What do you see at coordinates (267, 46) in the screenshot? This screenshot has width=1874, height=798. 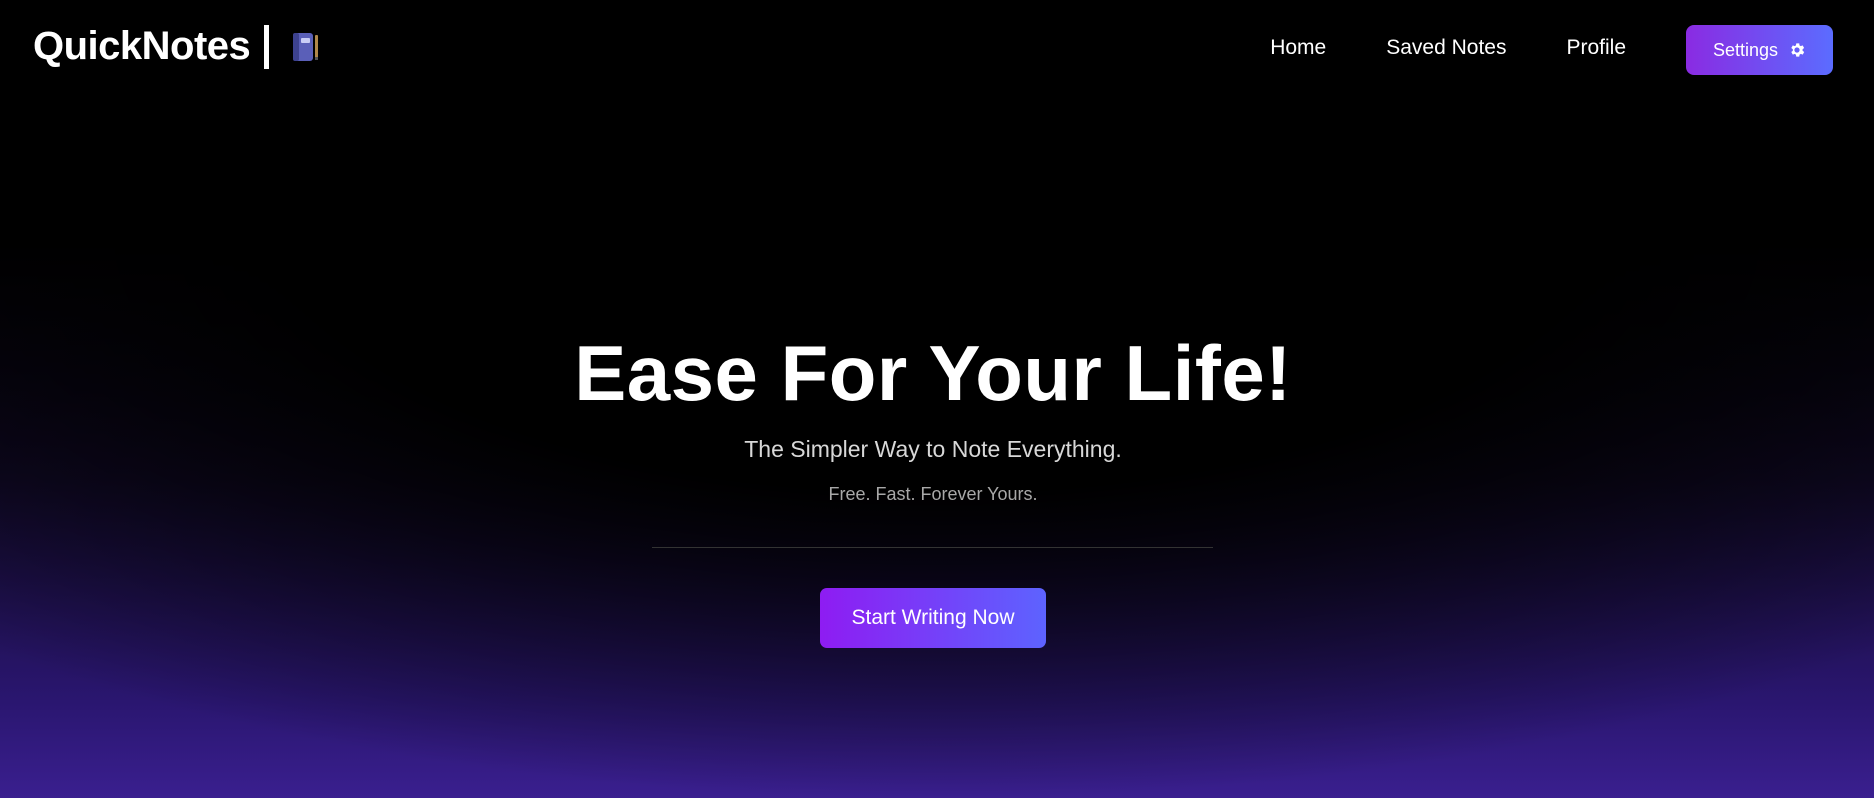 I see `brand-divider` at bounding box center [267, 46].